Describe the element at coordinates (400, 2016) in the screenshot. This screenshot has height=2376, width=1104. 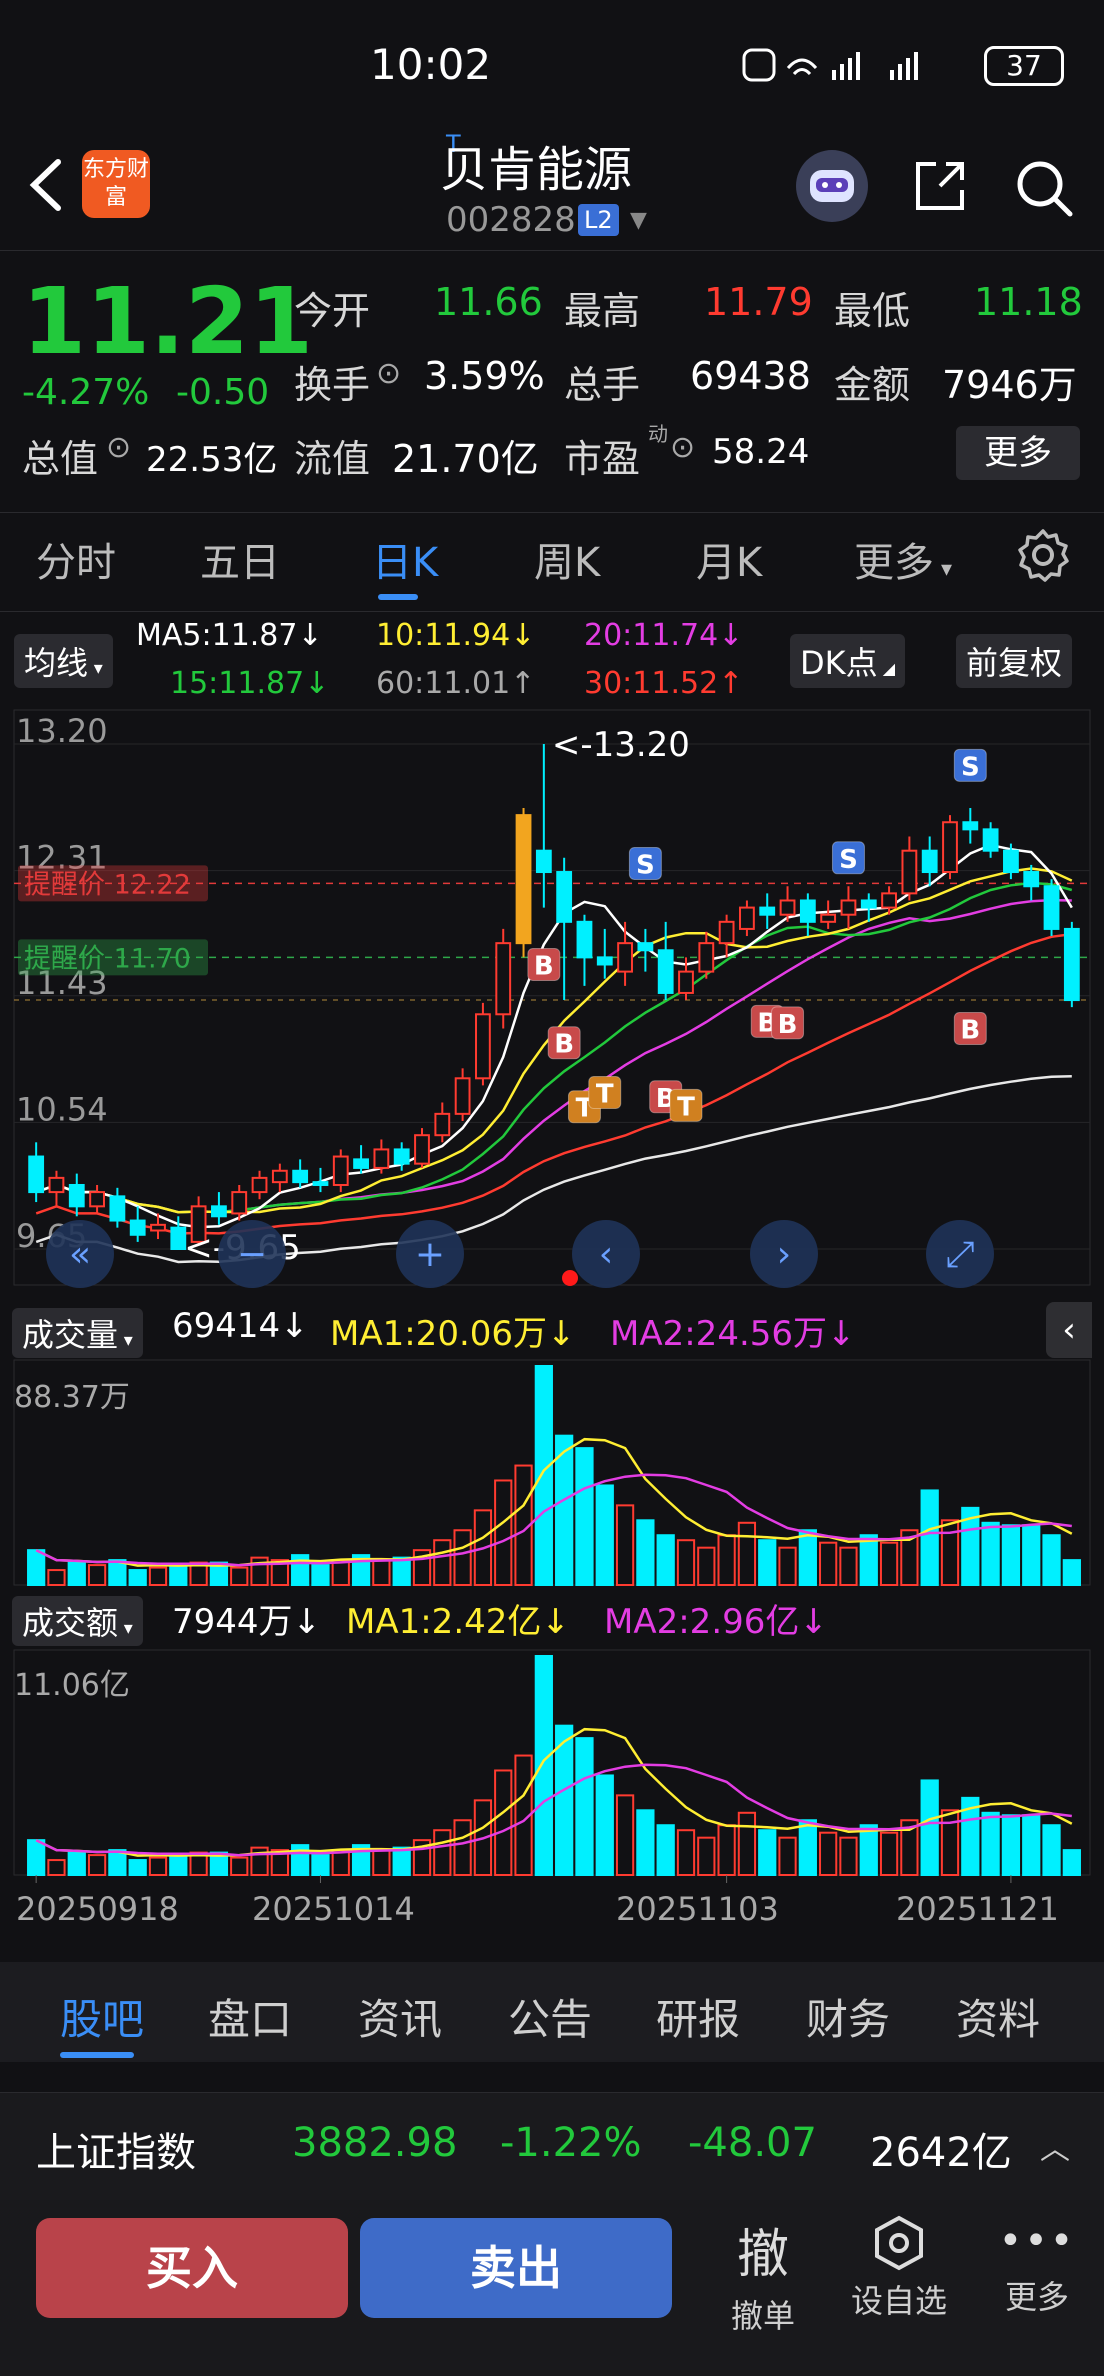
I see `tab-news: 资讯` at that location.